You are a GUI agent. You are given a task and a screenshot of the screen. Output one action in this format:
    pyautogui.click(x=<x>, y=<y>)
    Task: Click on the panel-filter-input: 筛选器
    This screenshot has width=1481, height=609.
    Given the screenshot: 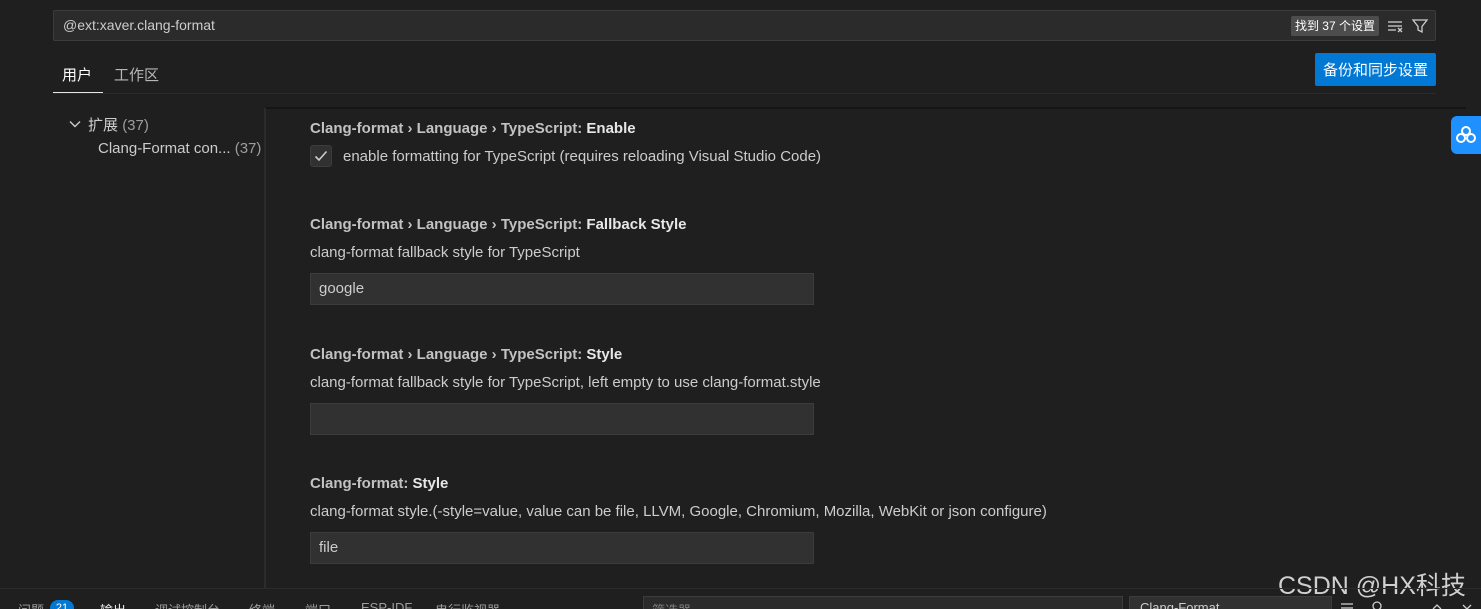 What is the action you would take?
    pyautogui.click(x=883, y=602)
    